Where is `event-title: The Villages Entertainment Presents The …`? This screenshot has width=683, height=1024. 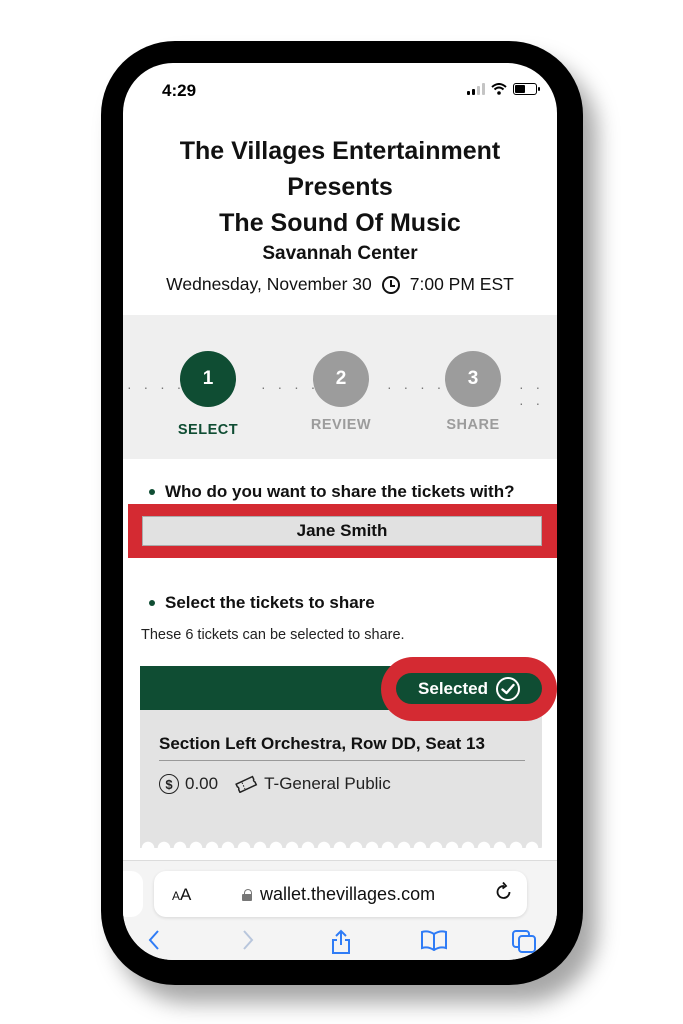 event-title: The Villages Entertainment Presents The … is located at coordinates (340, 187).